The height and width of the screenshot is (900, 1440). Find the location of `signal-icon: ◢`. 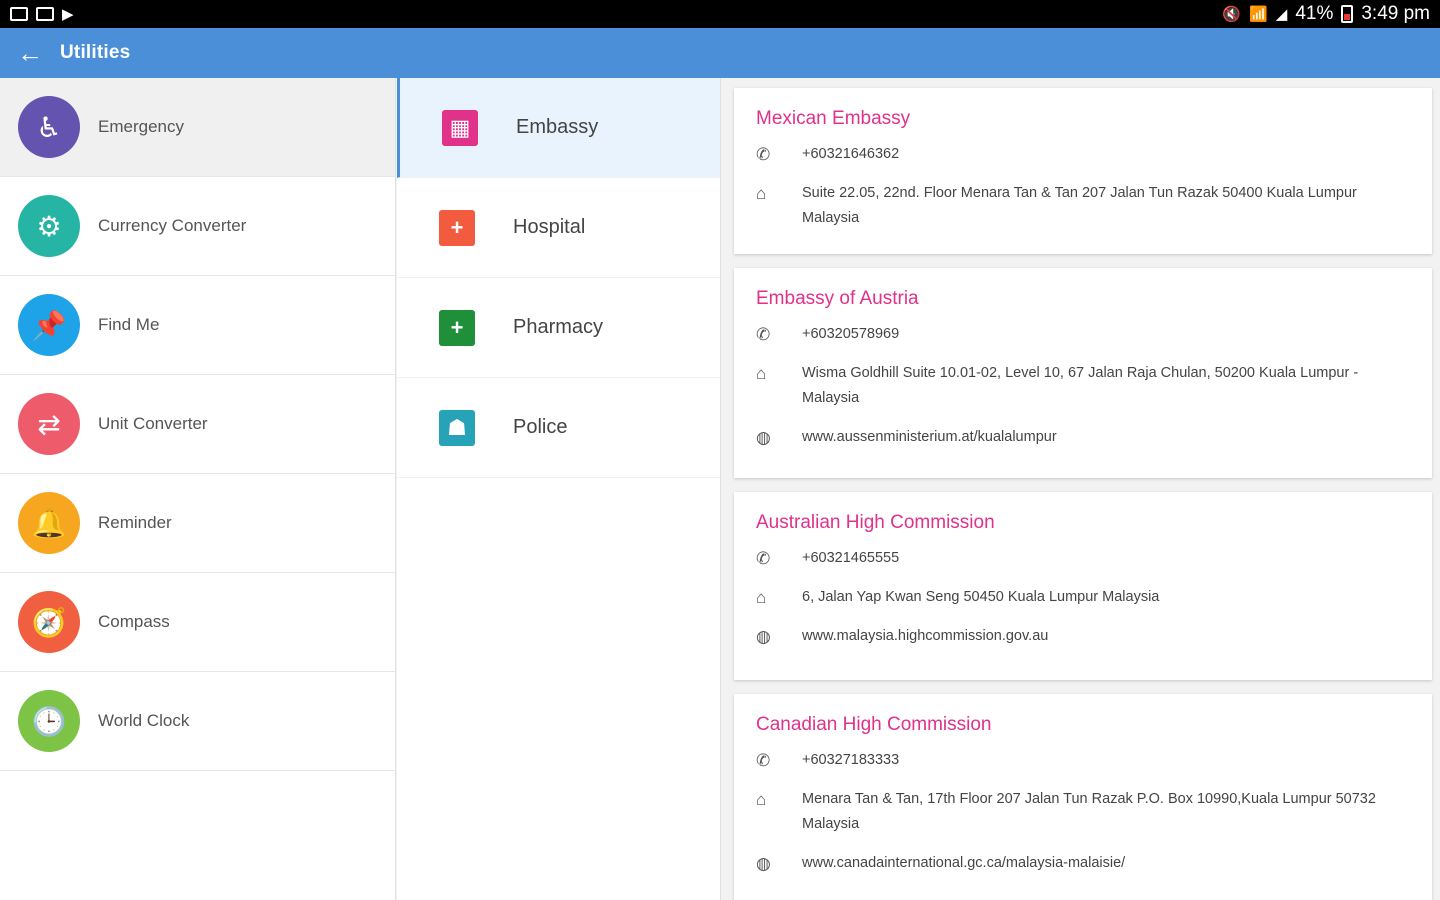

signal-icon: ◢ is located at coordinates (1281, 14).